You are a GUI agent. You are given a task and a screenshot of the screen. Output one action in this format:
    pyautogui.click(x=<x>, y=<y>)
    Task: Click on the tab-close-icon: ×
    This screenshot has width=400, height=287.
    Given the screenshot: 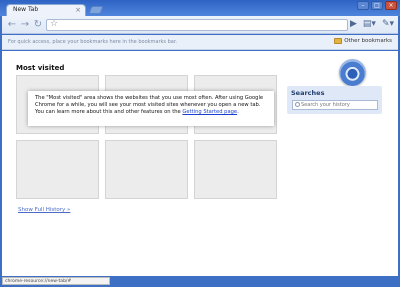 What is the action you would take?
    pyautogui.click(x=78, y=10)
    